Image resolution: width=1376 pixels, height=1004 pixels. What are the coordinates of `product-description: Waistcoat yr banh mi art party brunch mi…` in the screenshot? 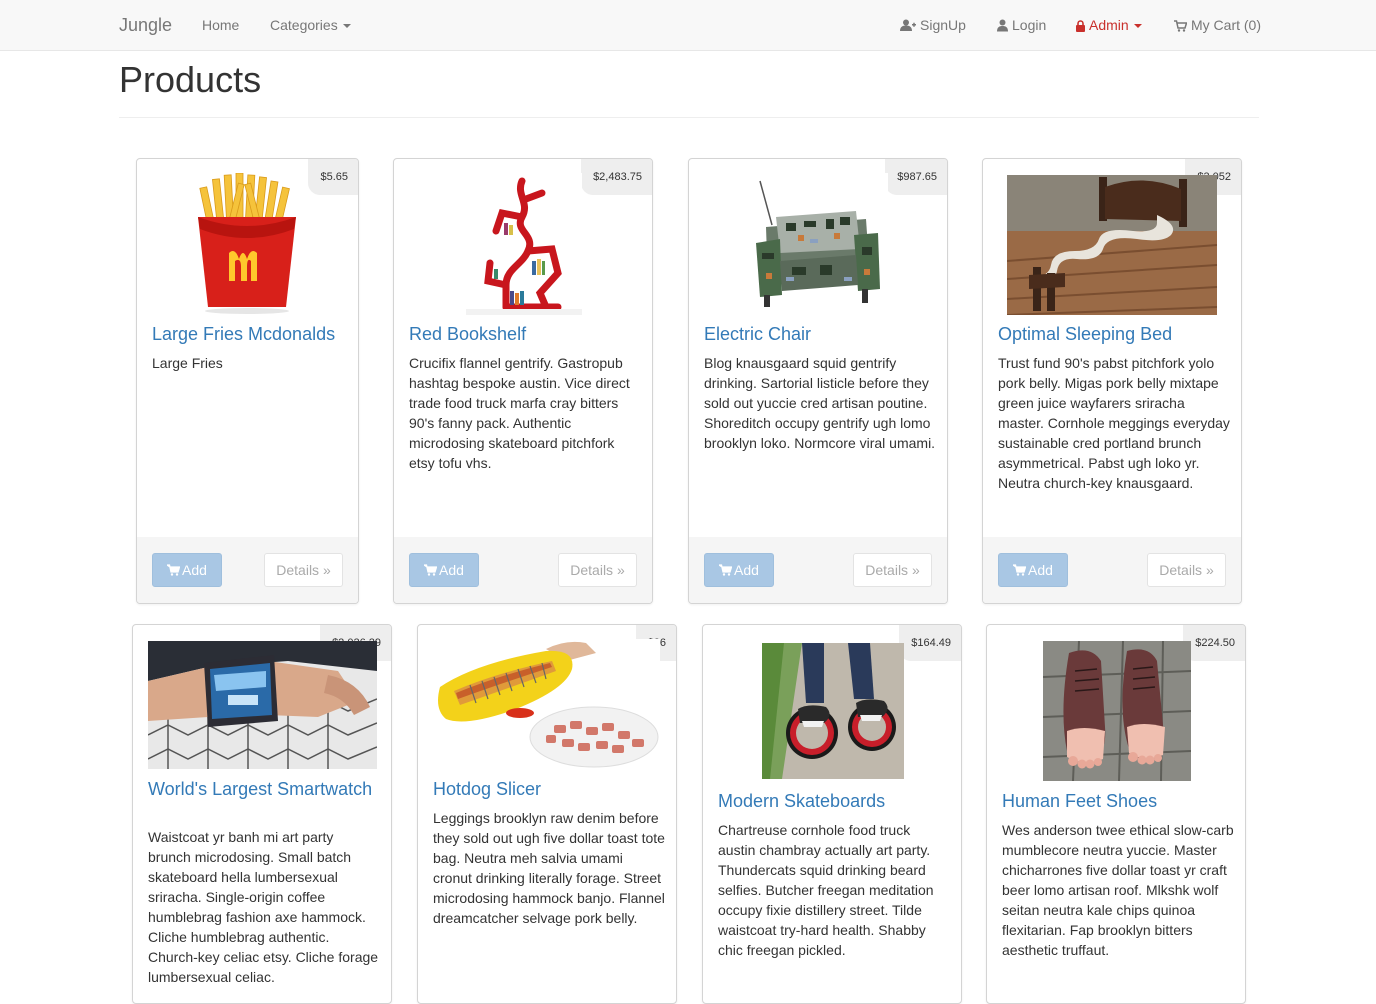 It's located at (263, 907).